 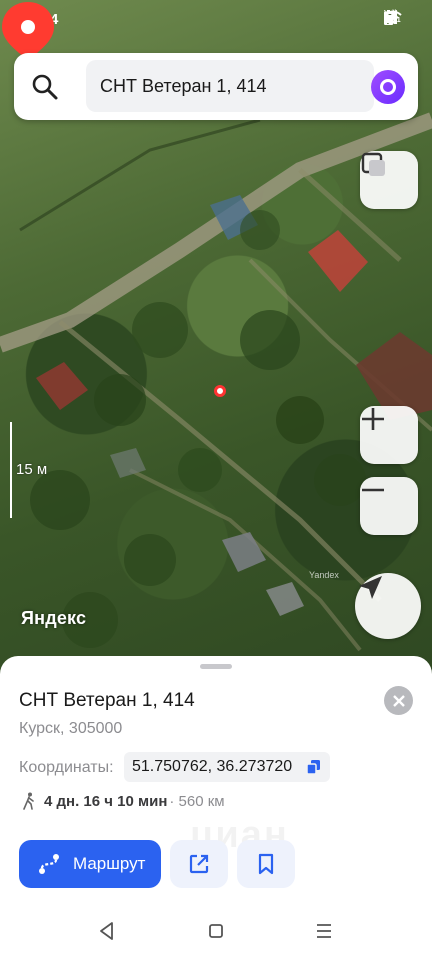 I want to click on system-nav-bar, so click(x=216, y=930).